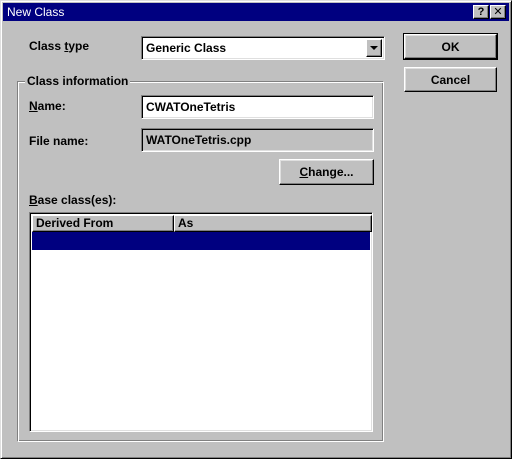 Image resolution: width=512 pixels, height=459 pixels. I want to click on help-icon: ?, so click(481, 12).